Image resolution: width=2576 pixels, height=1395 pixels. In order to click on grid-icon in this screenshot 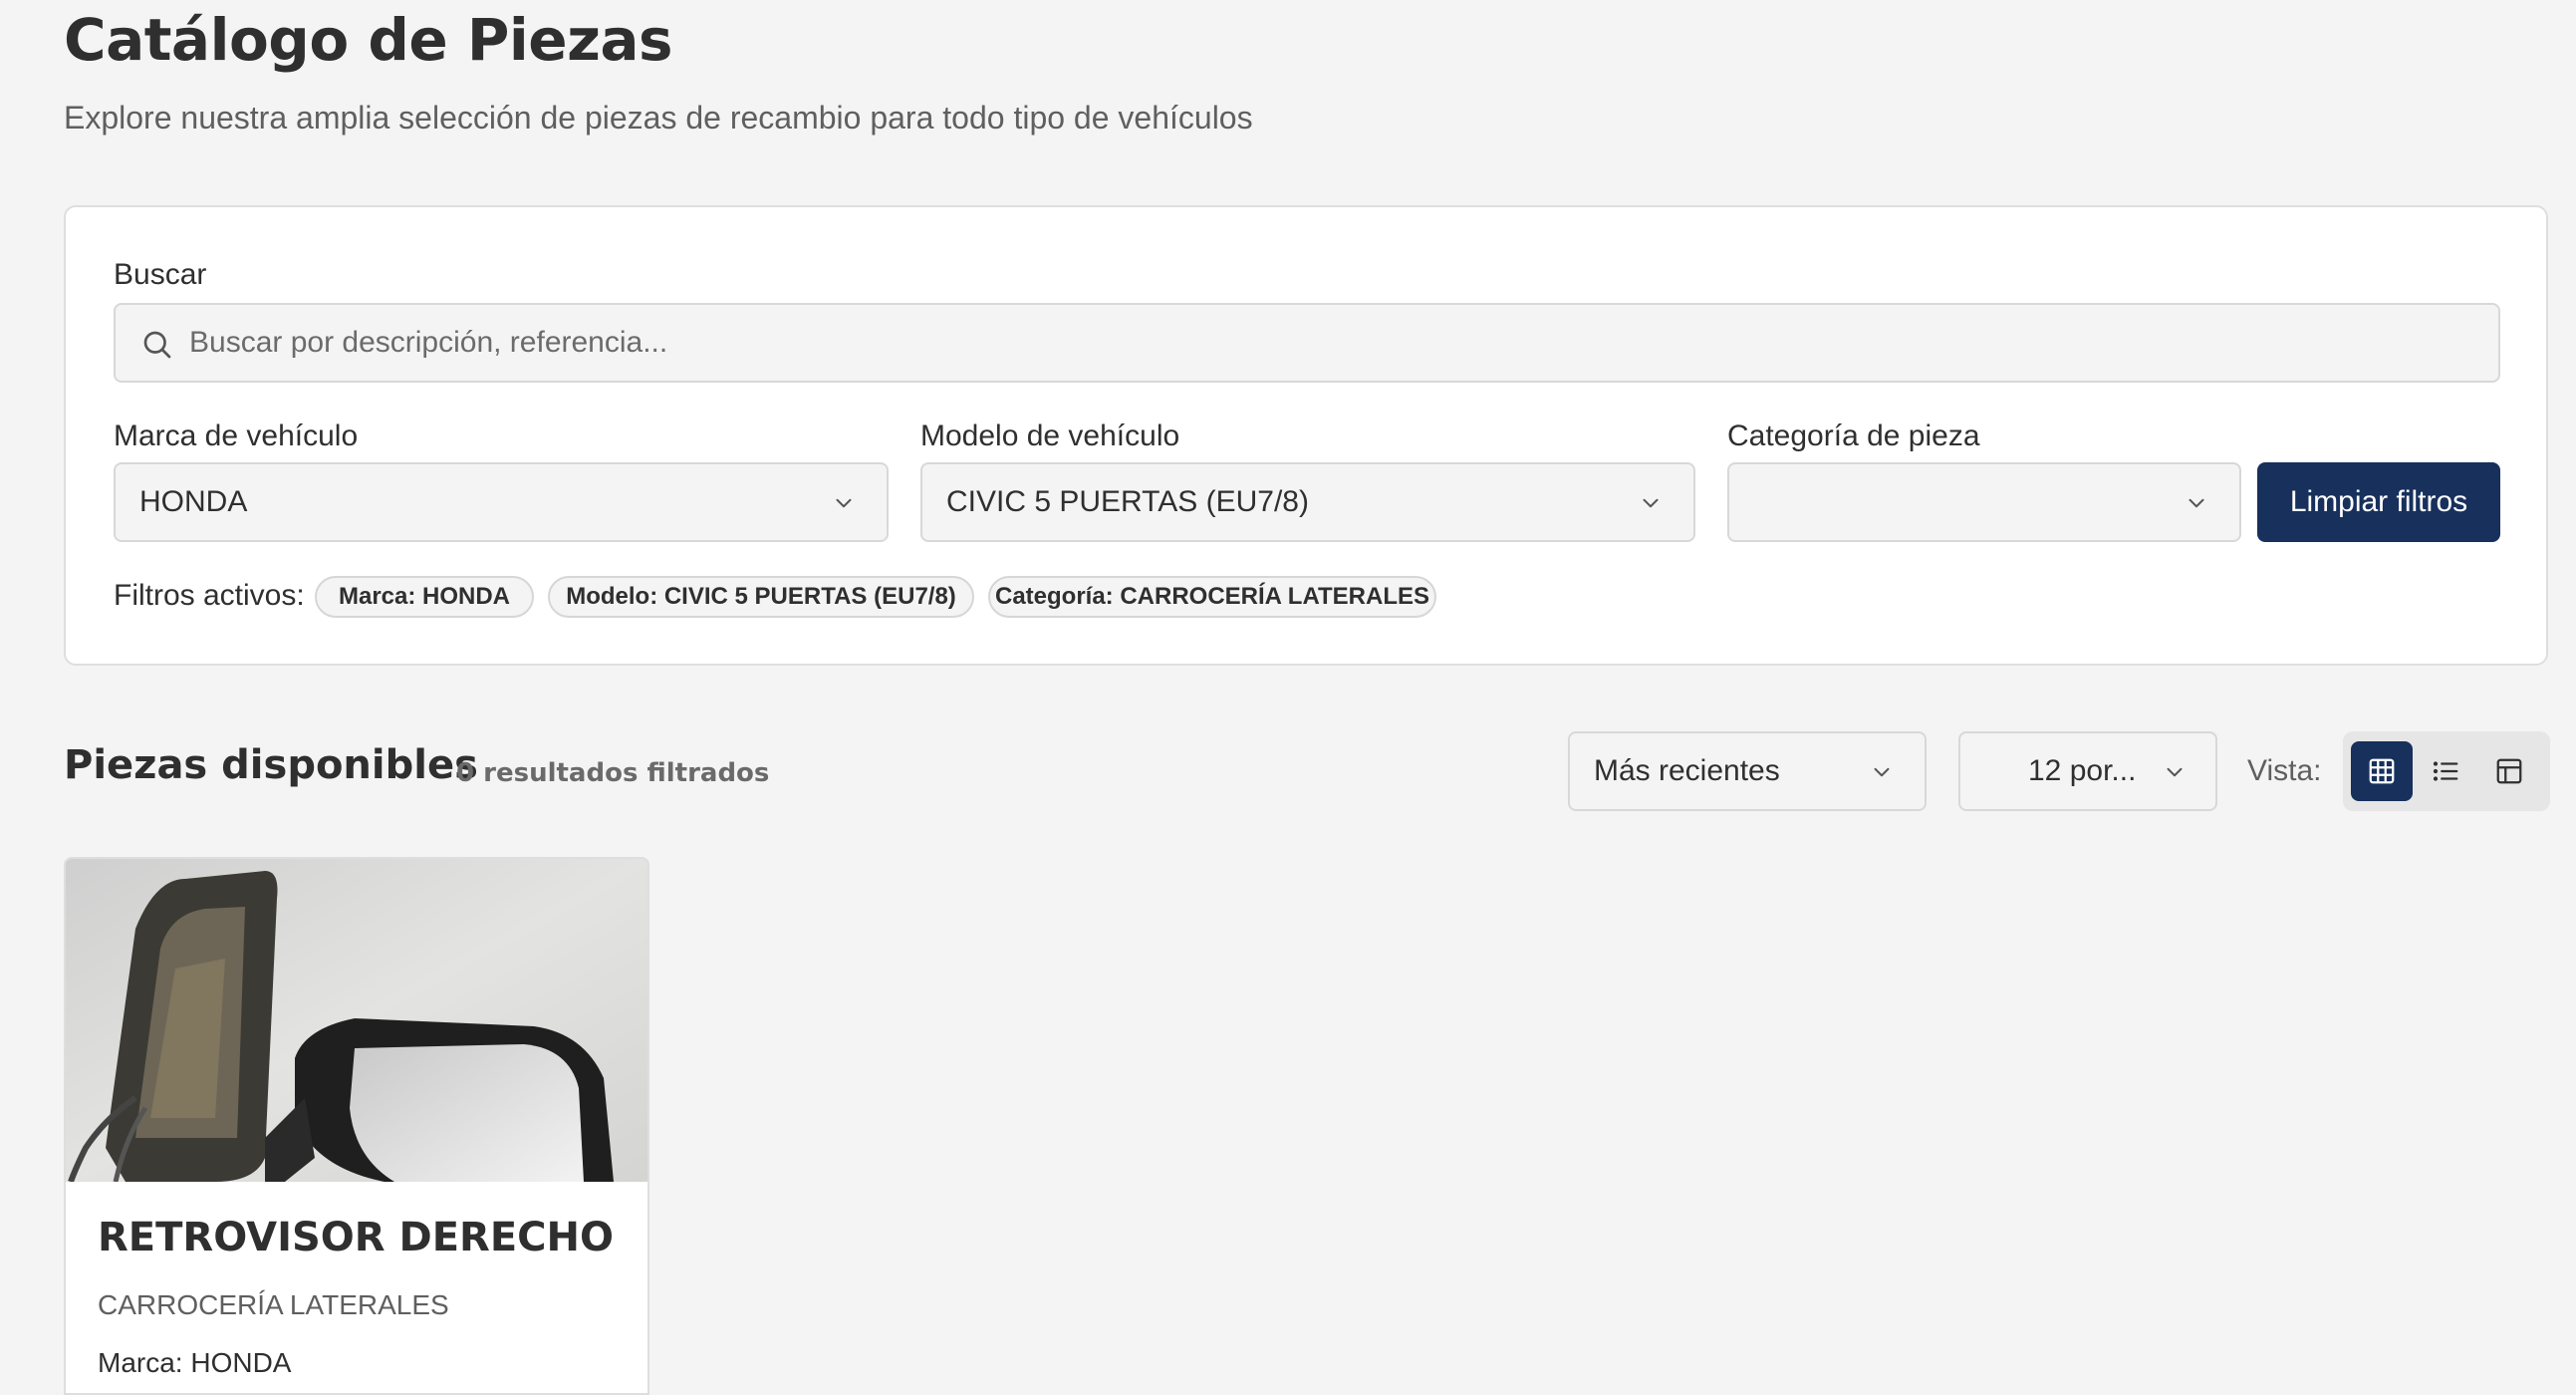, I will do `click(2382, 771)`.